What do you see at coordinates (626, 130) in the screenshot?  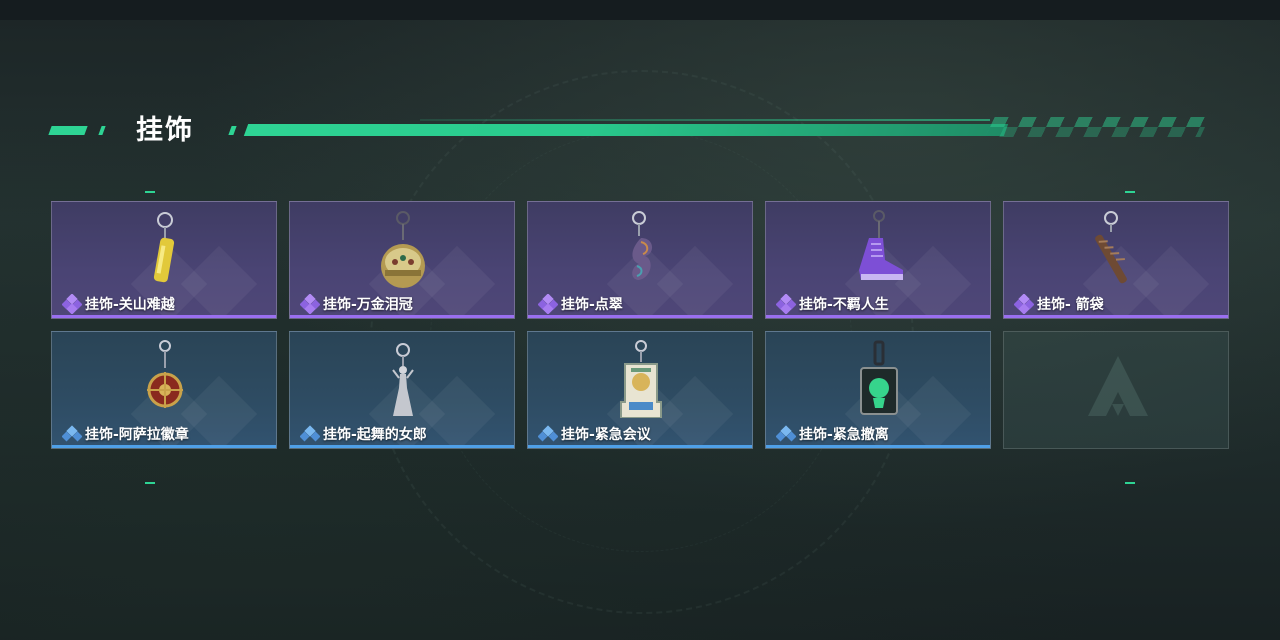 I see `header-bar` at bounding box center [626, 130].